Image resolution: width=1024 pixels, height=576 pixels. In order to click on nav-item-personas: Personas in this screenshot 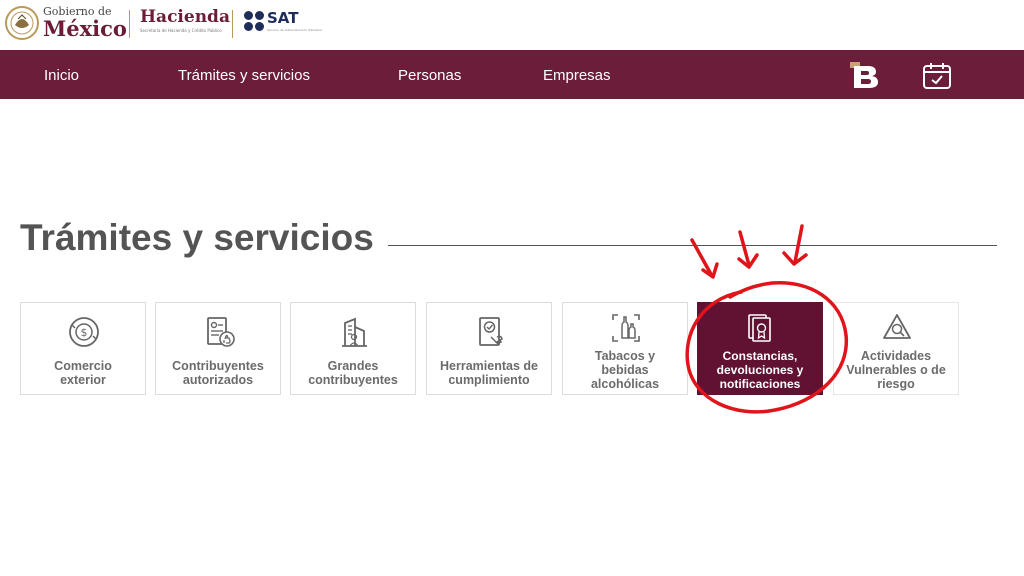, I will do `click(429, 75)`.